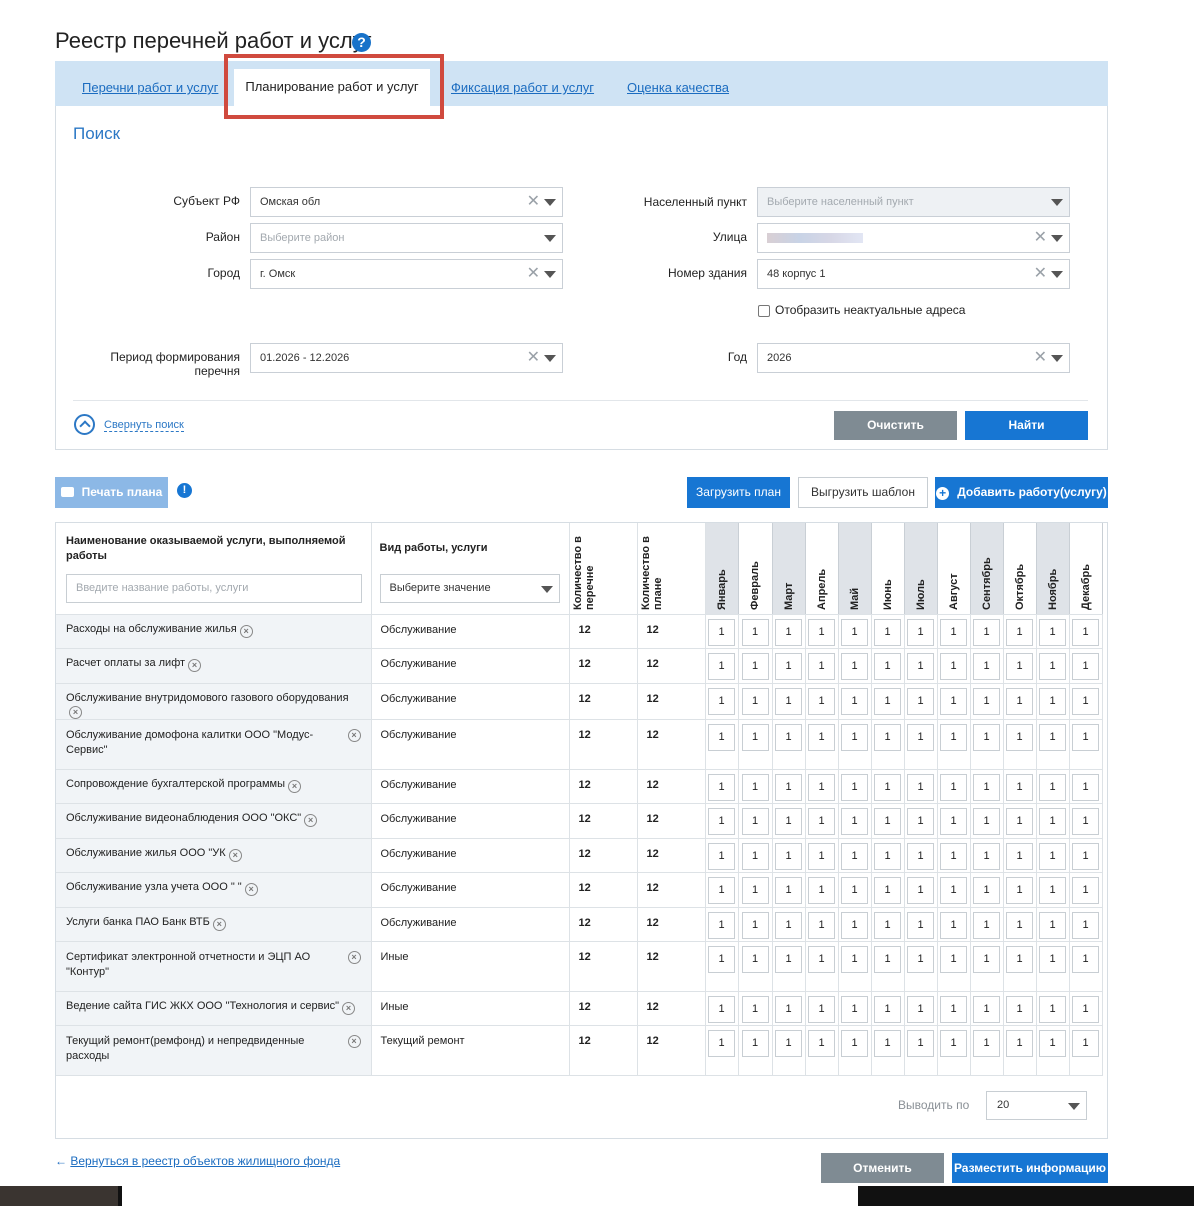 The image size is (1194, 1206). What do you see at coordinates (111, 492) in the screenshot?
I see `print-plan-button: Печать плана` at bounding box center [111, 492].